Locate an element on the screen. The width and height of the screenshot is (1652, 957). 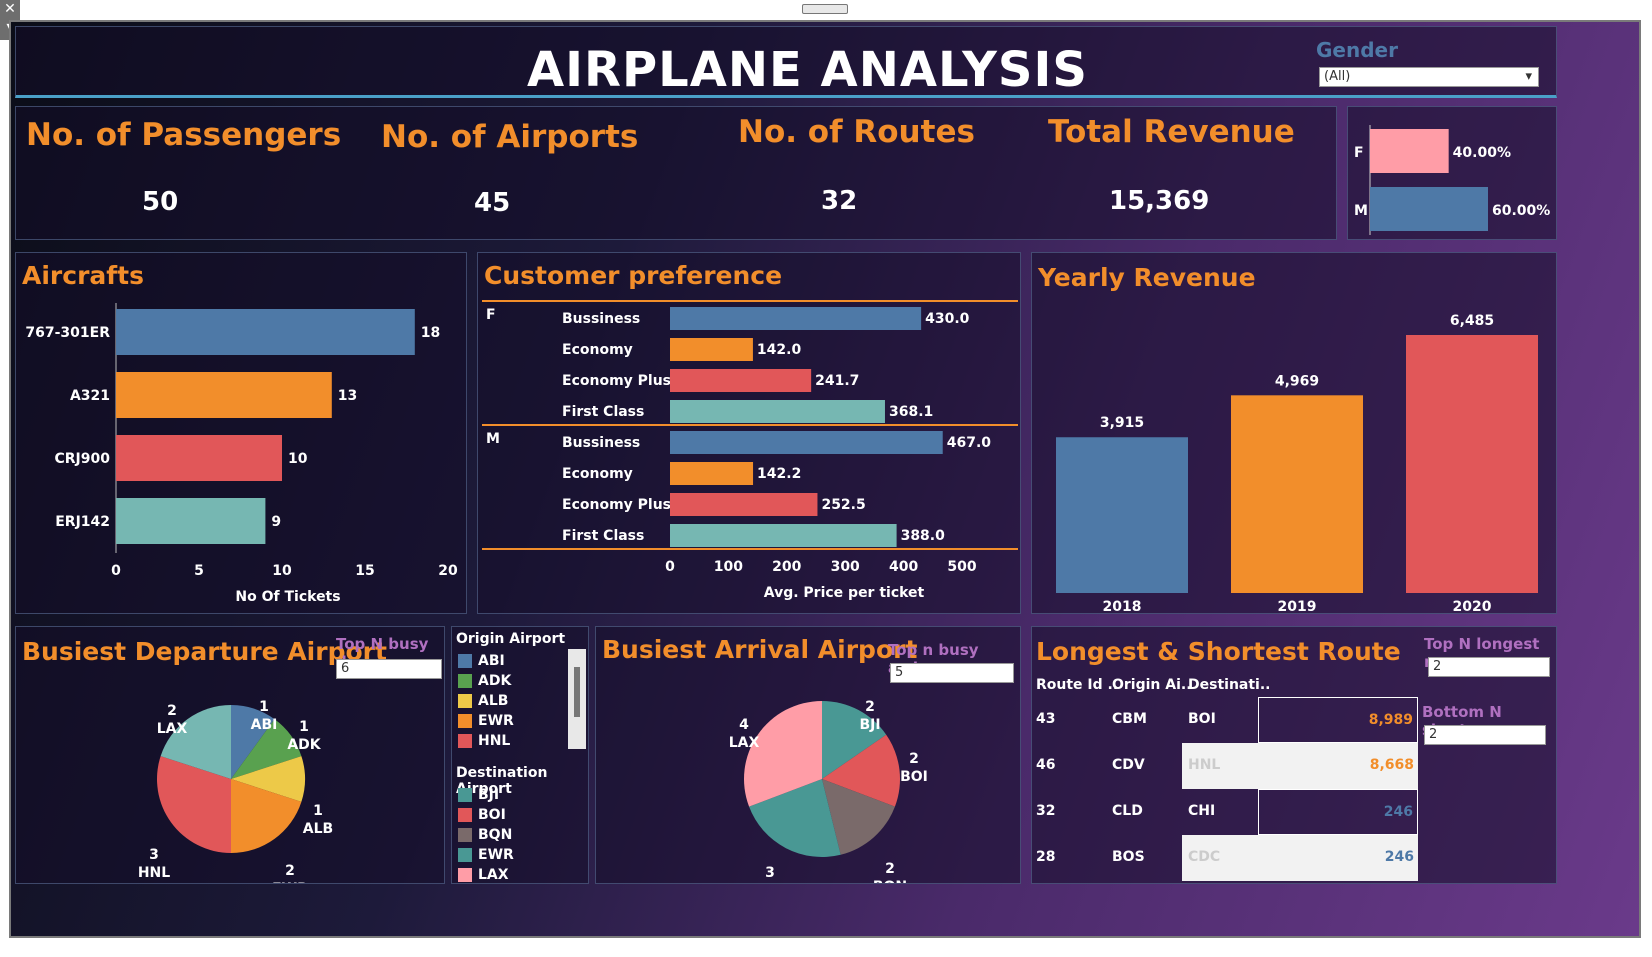
pref-x-axis-label: Avg. Price per ticket is located at coordinates (844, 593).